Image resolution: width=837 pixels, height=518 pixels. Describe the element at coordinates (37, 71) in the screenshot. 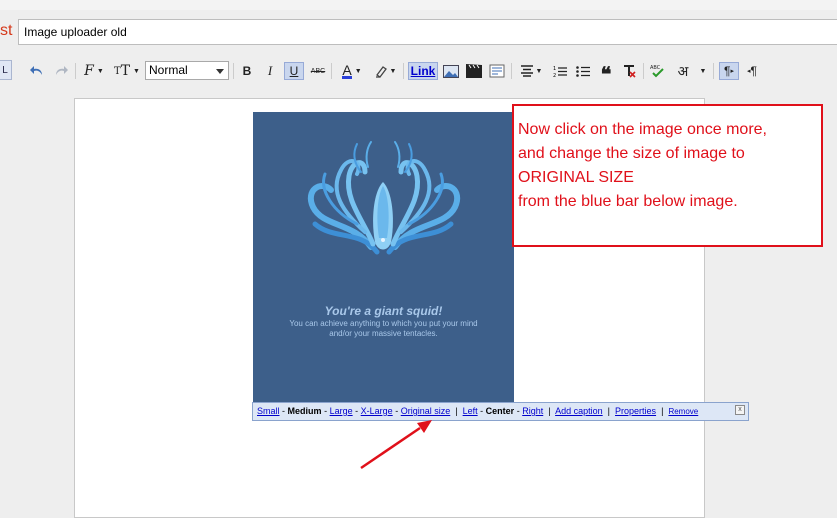

I see `undo-icon` at that location.